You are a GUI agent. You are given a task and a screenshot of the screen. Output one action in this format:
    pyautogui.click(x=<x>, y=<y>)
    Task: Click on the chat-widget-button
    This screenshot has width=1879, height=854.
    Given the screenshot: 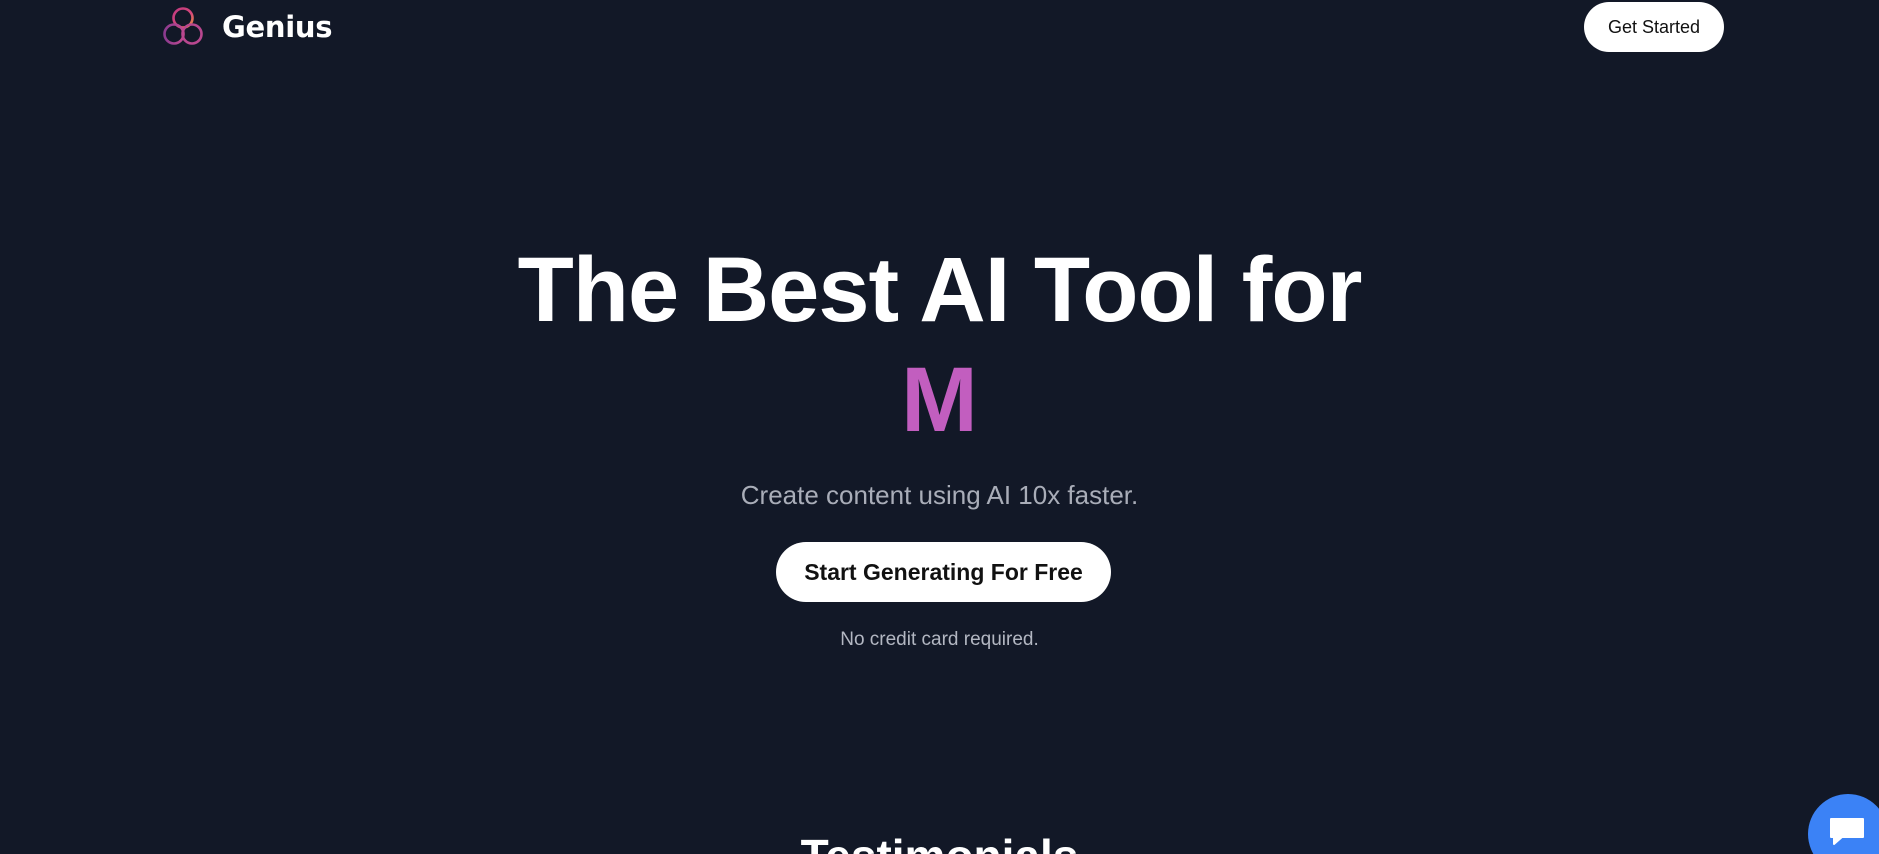 What is the action you would take?
    pyautogui.click(x=1843, y=824)
    